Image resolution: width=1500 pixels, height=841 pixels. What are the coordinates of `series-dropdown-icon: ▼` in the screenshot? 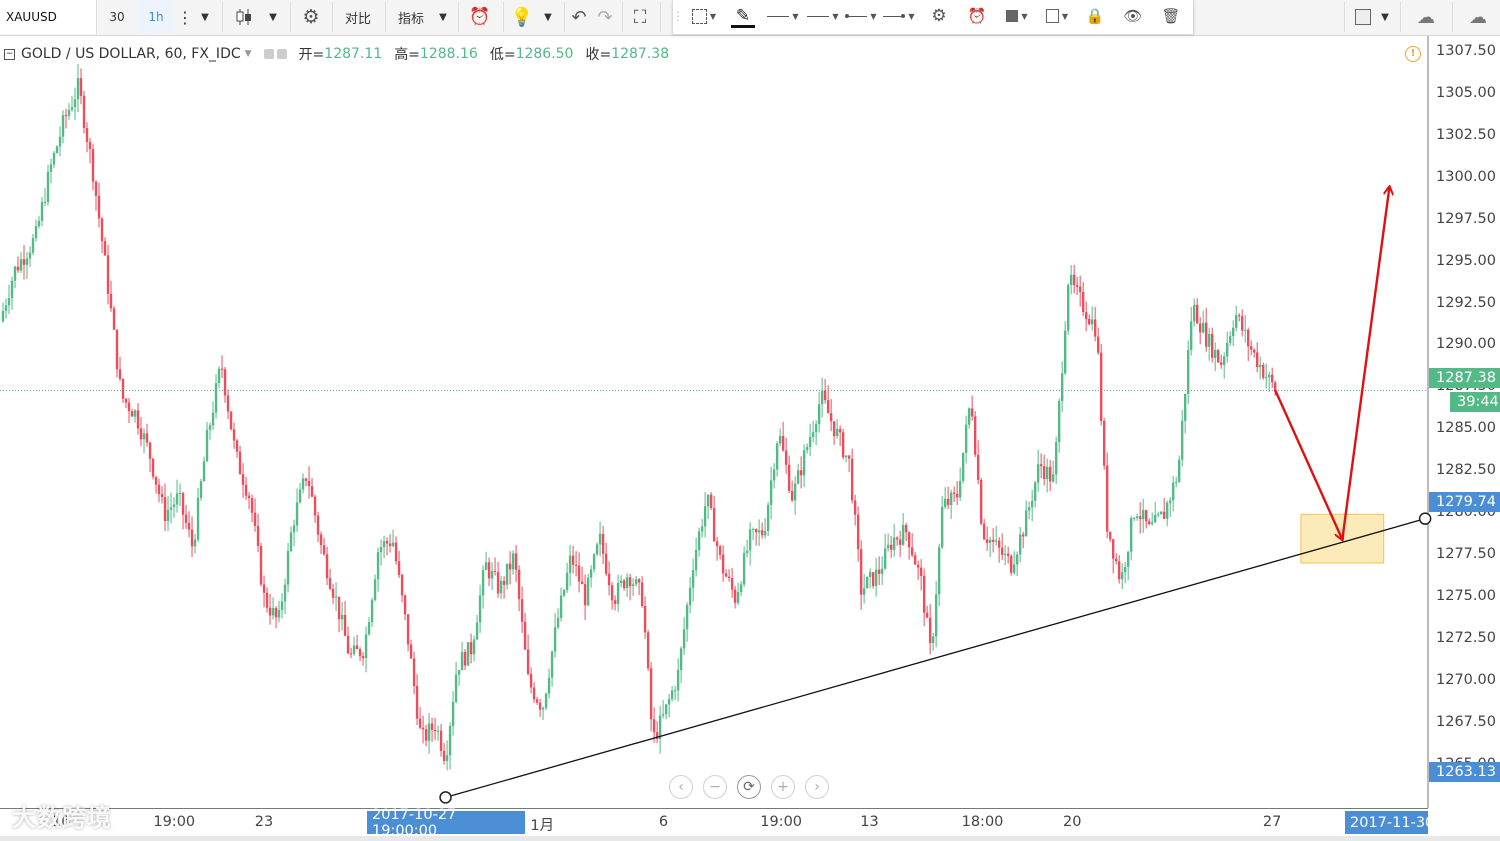 It's located at (248, 54).